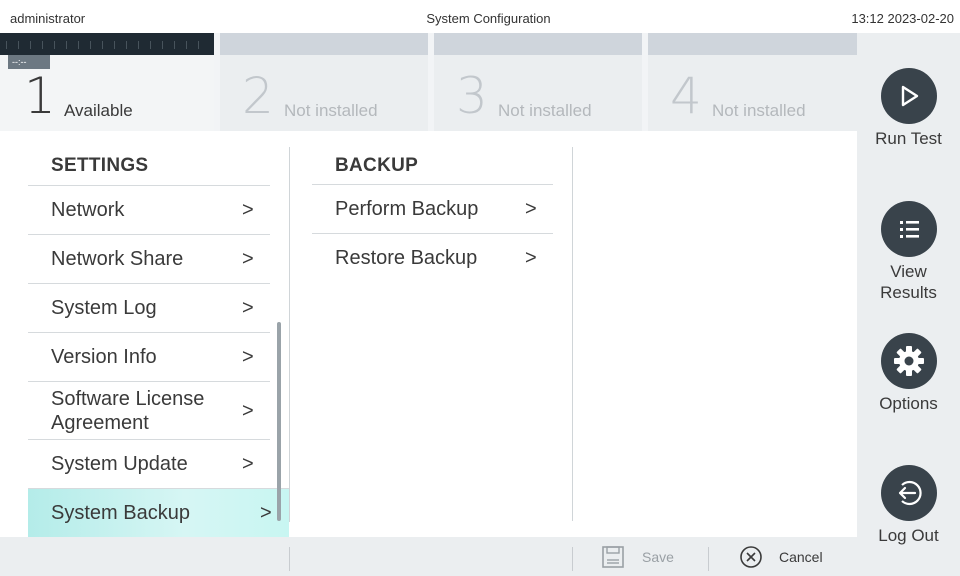 This screenshot has width=960, height=576. Describe the element at coordinates (908, 361) in the screenshot. I see `gear-icon` at that location.